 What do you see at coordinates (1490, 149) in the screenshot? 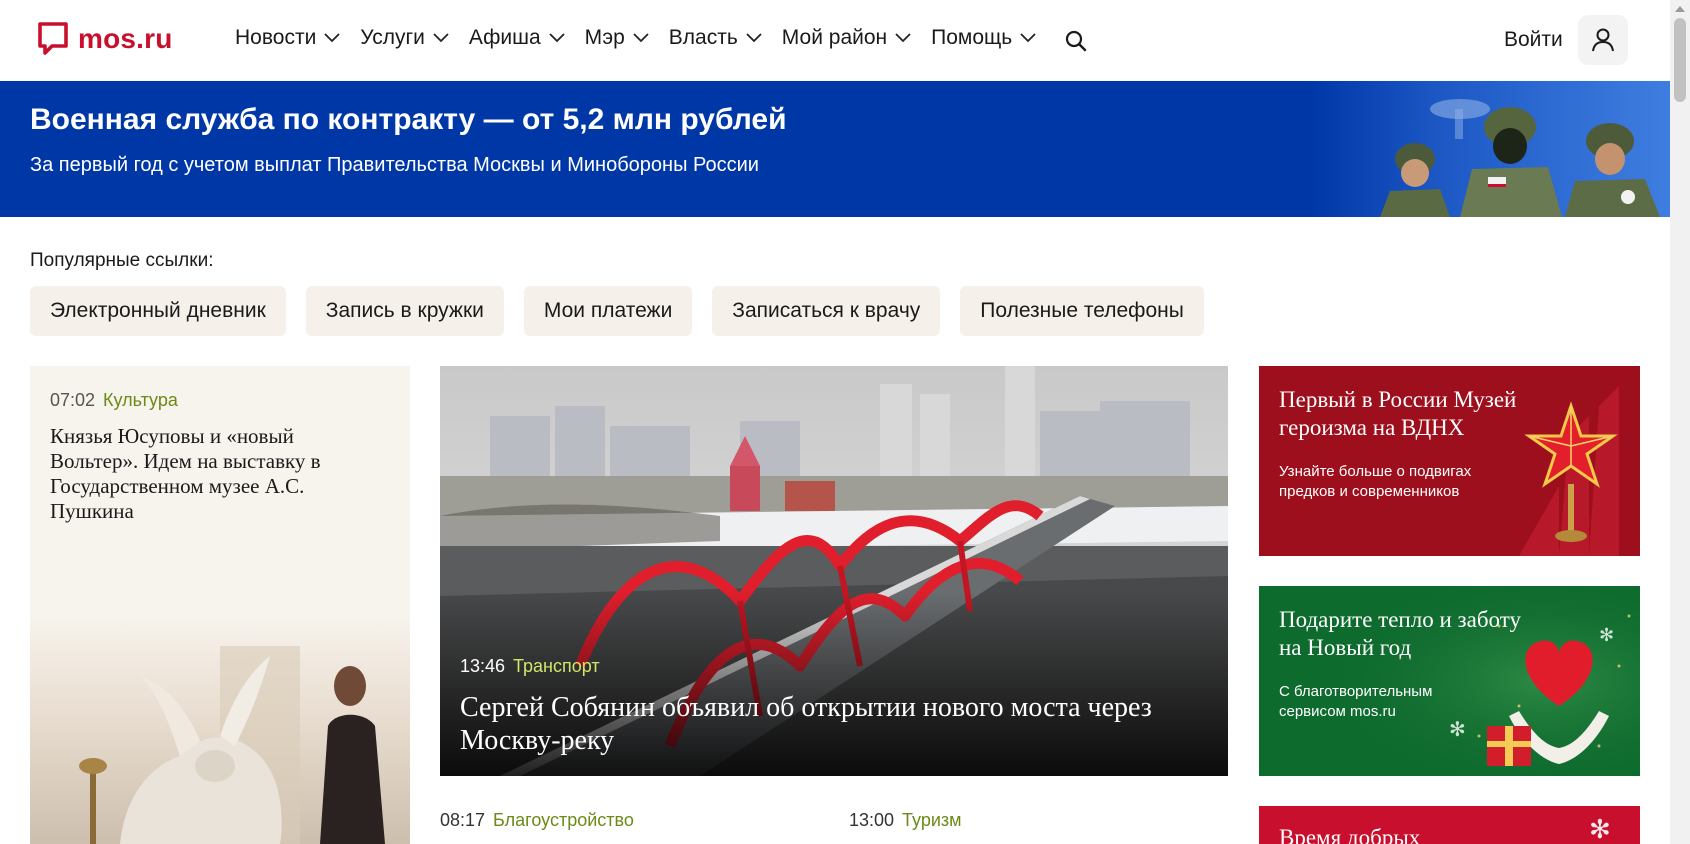
I see `soldiers-illustration` at bounding box center [1490, 149].